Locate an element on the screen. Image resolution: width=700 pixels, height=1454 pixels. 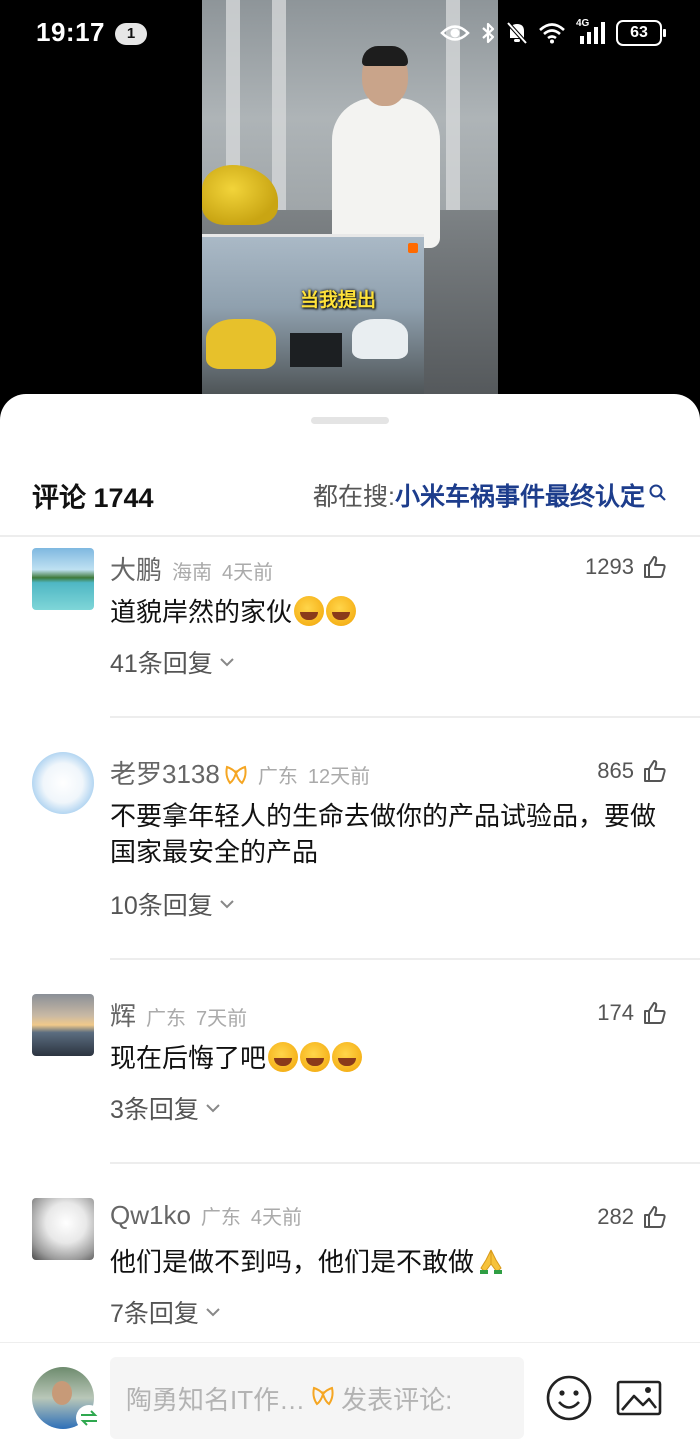
video-sign-board: 当我提出 is located at coordinates (313, 314).